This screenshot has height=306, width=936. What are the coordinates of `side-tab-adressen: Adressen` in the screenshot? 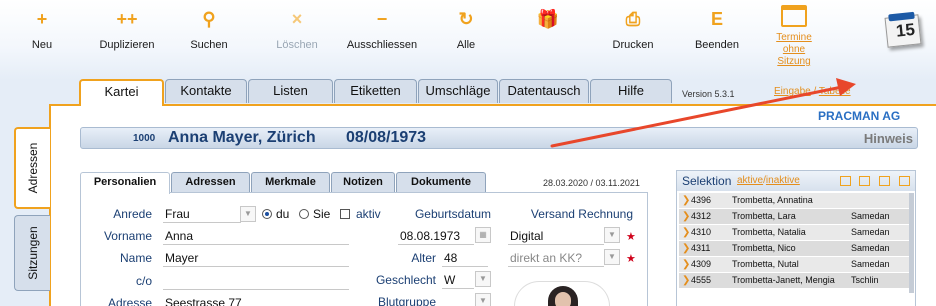 It's located at (32, 168).